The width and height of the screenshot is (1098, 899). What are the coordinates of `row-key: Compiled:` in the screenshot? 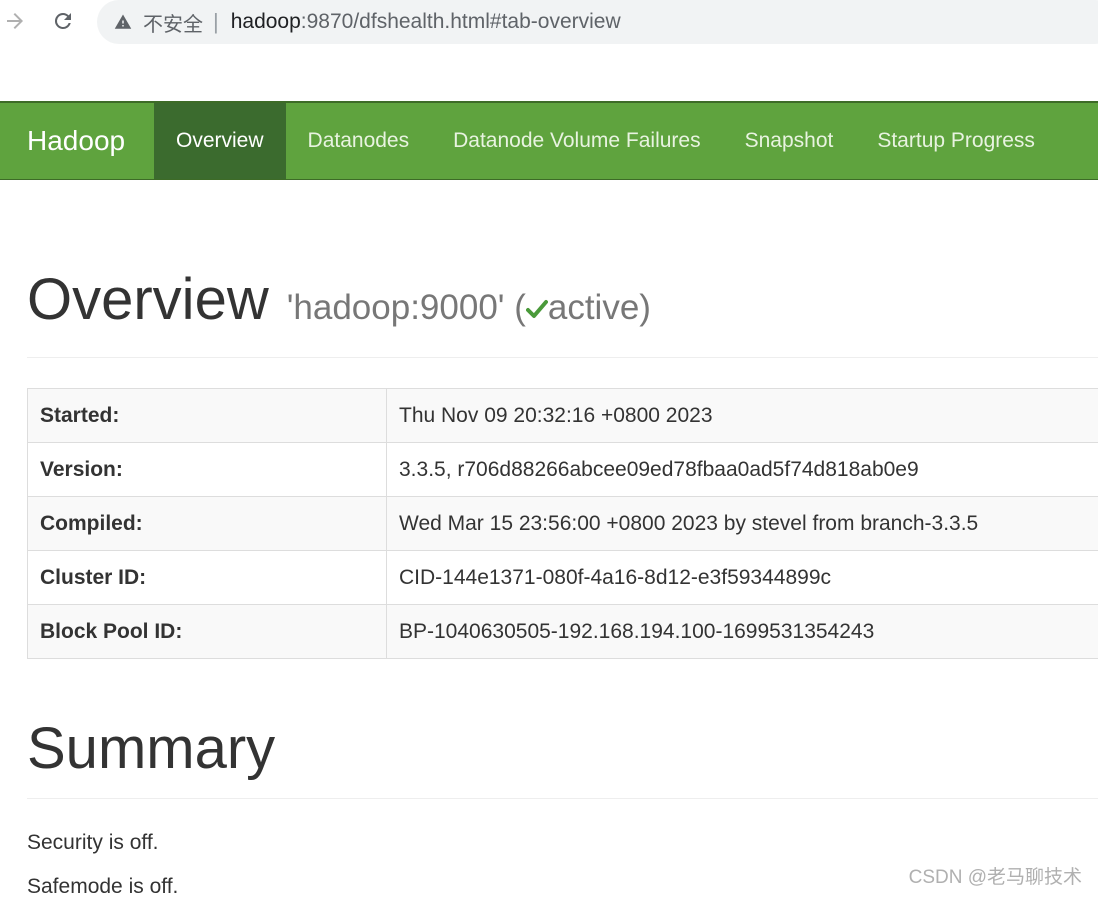 It's located at (207, 524).